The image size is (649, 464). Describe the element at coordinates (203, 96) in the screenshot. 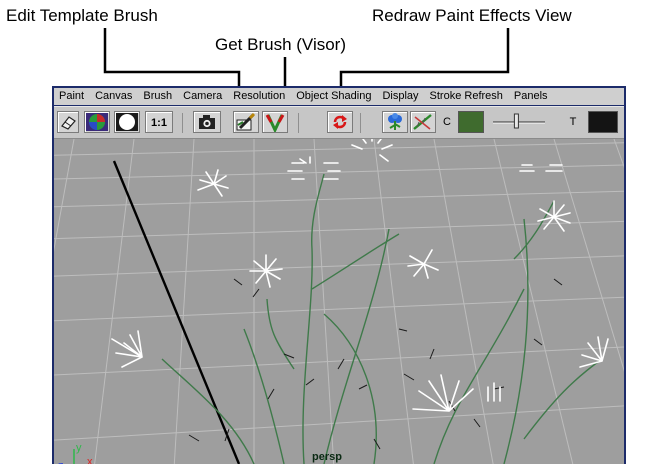

I see `menu-camera: Camera` at that location.